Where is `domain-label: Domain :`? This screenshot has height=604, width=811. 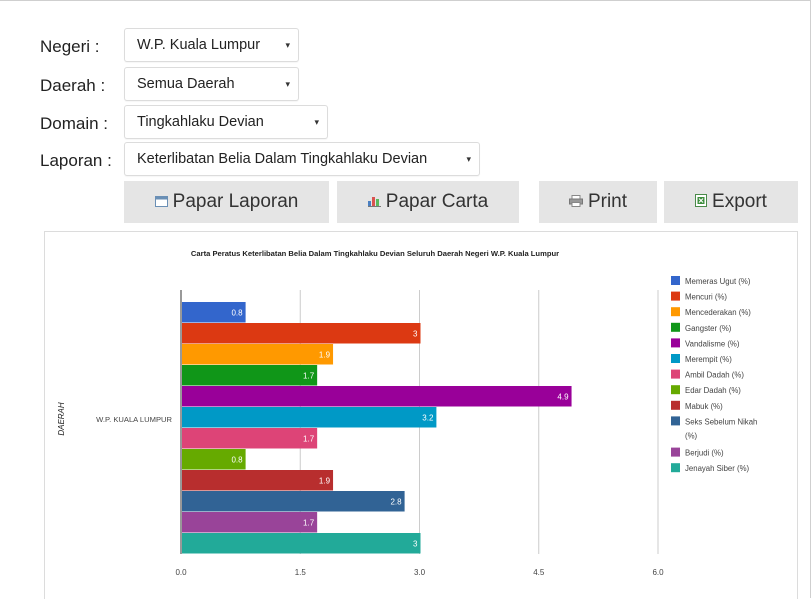
domain-label: Domain : is located at coordinates (74, 123).